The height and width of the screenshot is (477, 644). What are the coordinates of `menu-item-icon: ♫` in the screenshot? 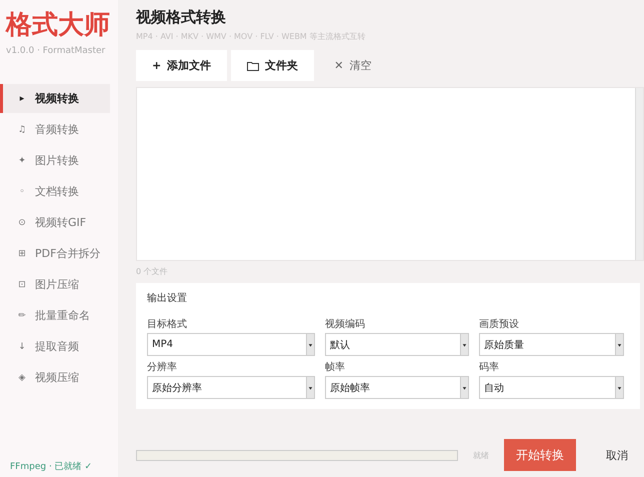 It's located at (22, 129).